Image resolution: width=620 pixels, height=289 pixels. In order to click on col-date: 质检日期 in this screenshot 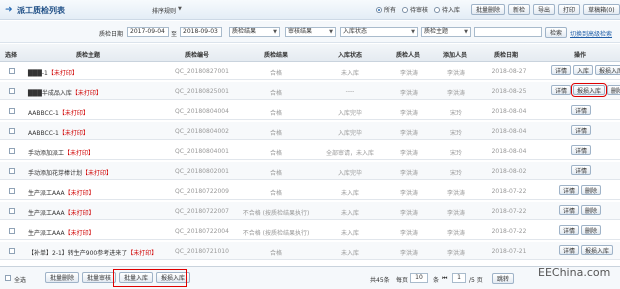, I will do `click(506, 54)`.